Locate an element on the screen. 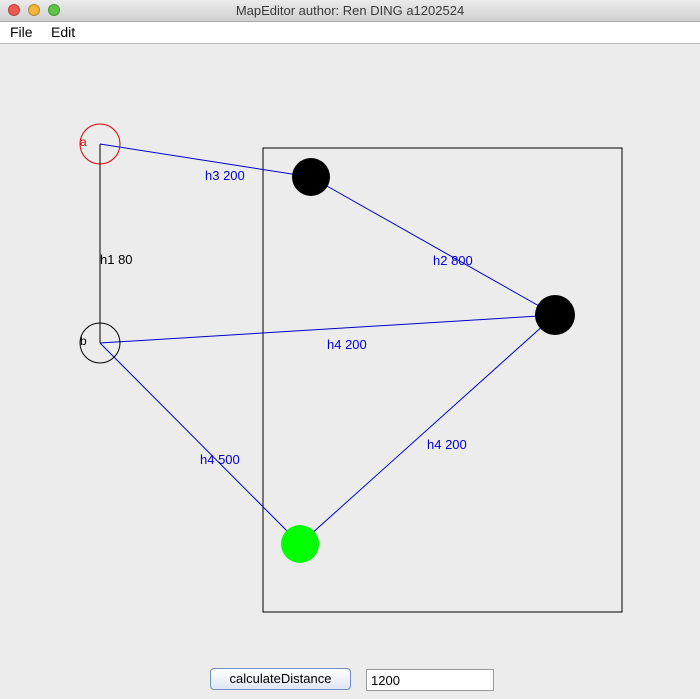  edge-label: h1 80 is located at coordinates (116, 259).